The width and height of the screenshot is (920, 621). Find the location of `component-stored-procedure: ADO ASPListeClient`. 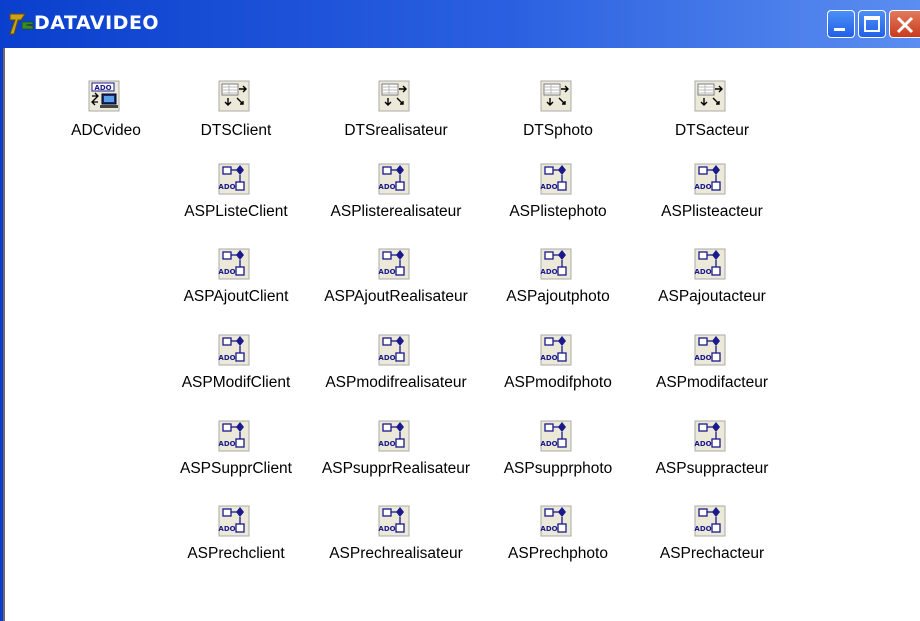

component-stored-procedure: ADO ASPListeClient is located at coordinates (236, 203).